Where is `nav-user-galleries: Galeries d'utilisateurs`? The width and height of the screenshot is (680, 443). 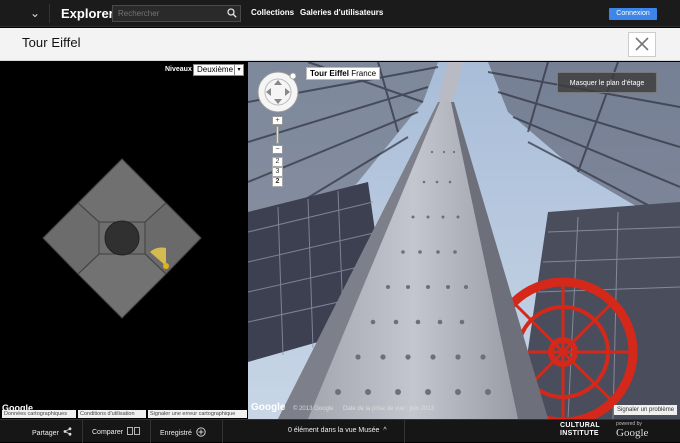
nav-user-galleries: Galeries d'utilisateurs is located at coordinates (341, 12).